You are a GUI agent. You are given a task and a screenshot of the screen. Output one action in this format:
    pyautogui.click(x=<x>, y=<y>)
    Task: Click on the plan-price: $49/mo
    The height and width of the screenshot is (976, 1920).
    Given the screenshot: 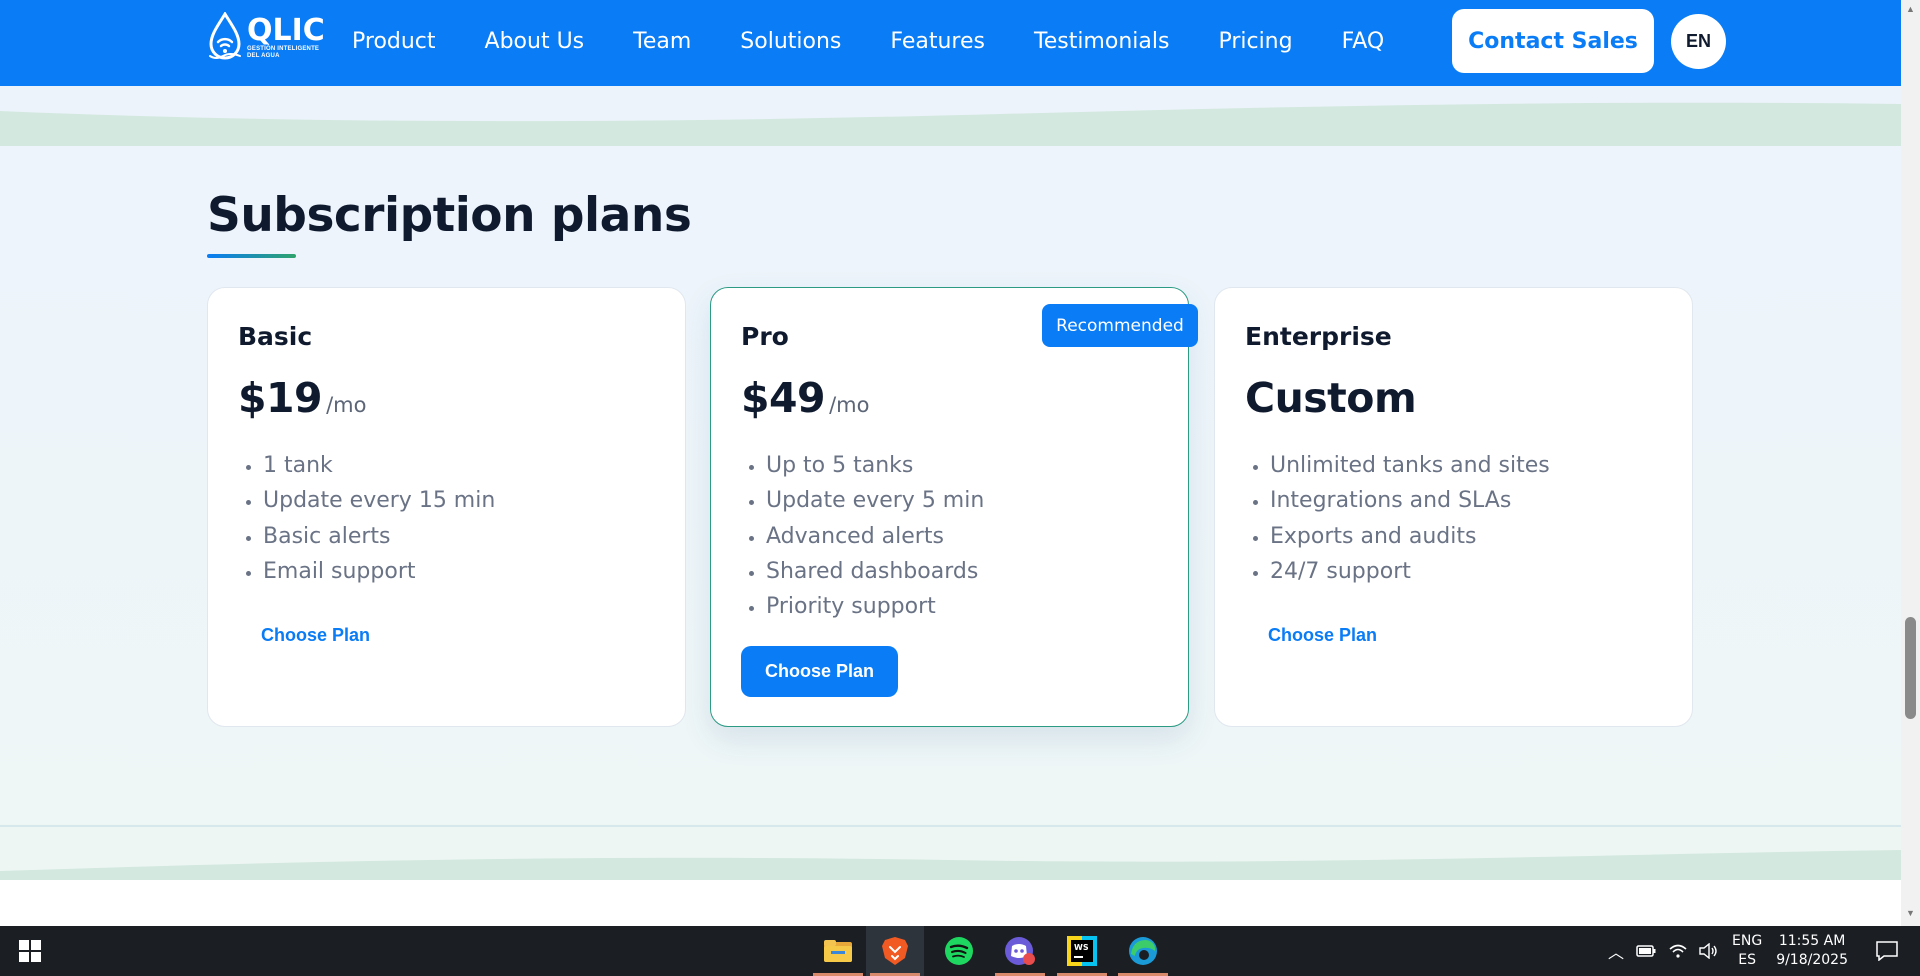 What is the action you would take?
    pyautogui.click(x=805, y=398)
    